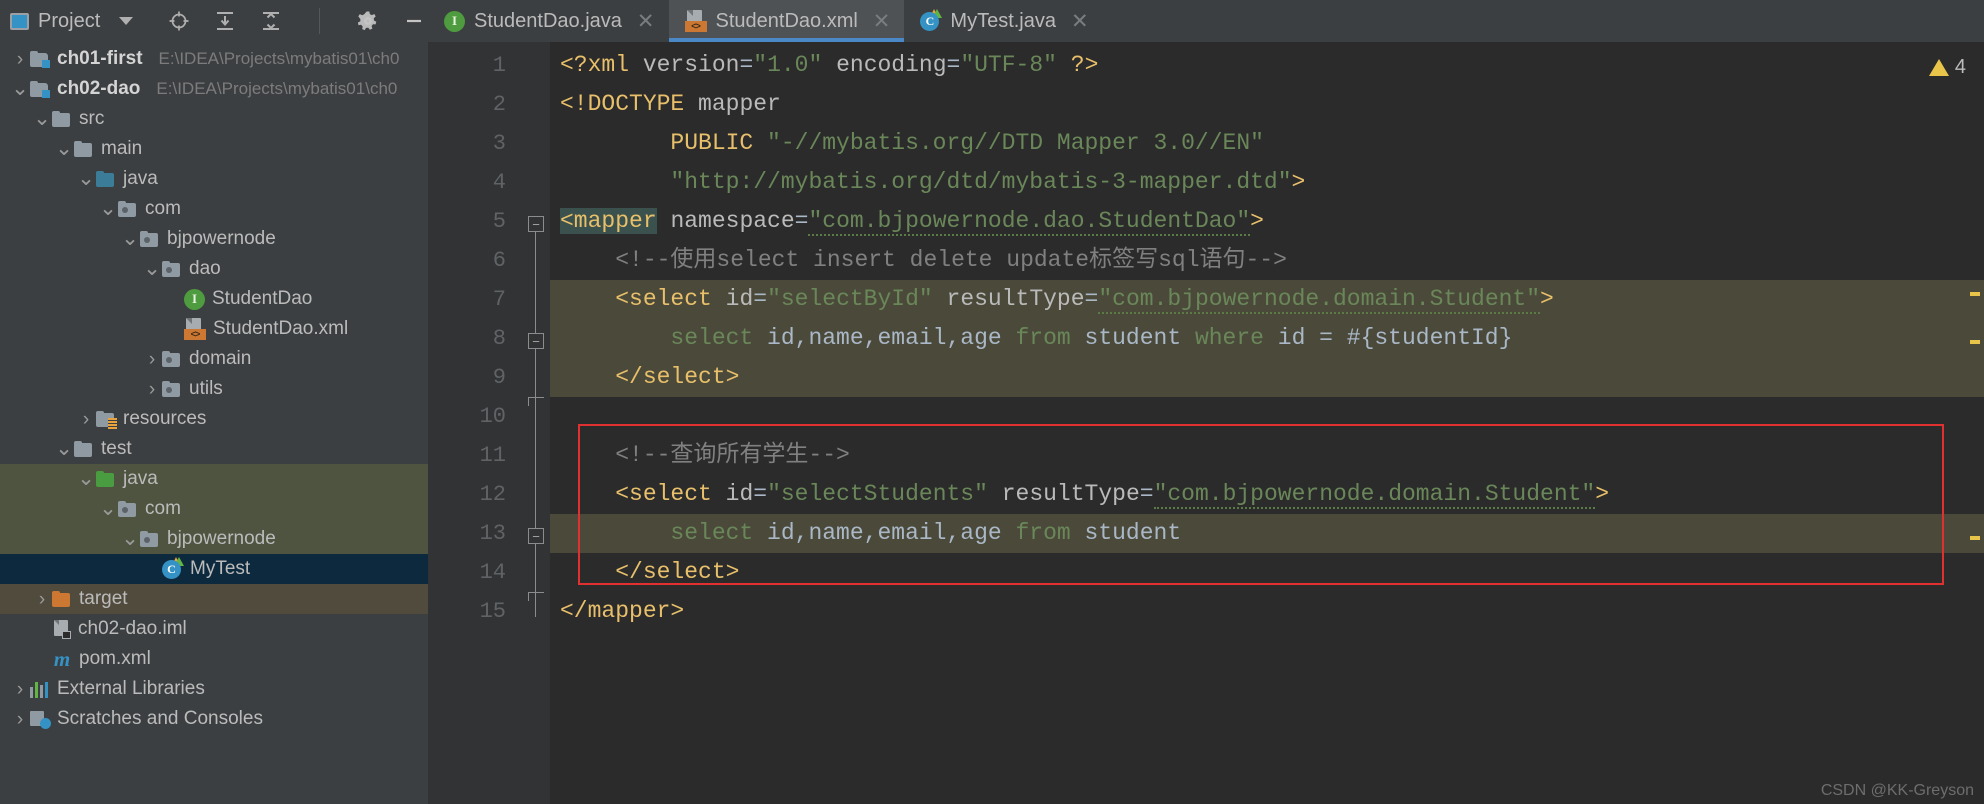  I want to click on code-token: where, so click(1236, 338).